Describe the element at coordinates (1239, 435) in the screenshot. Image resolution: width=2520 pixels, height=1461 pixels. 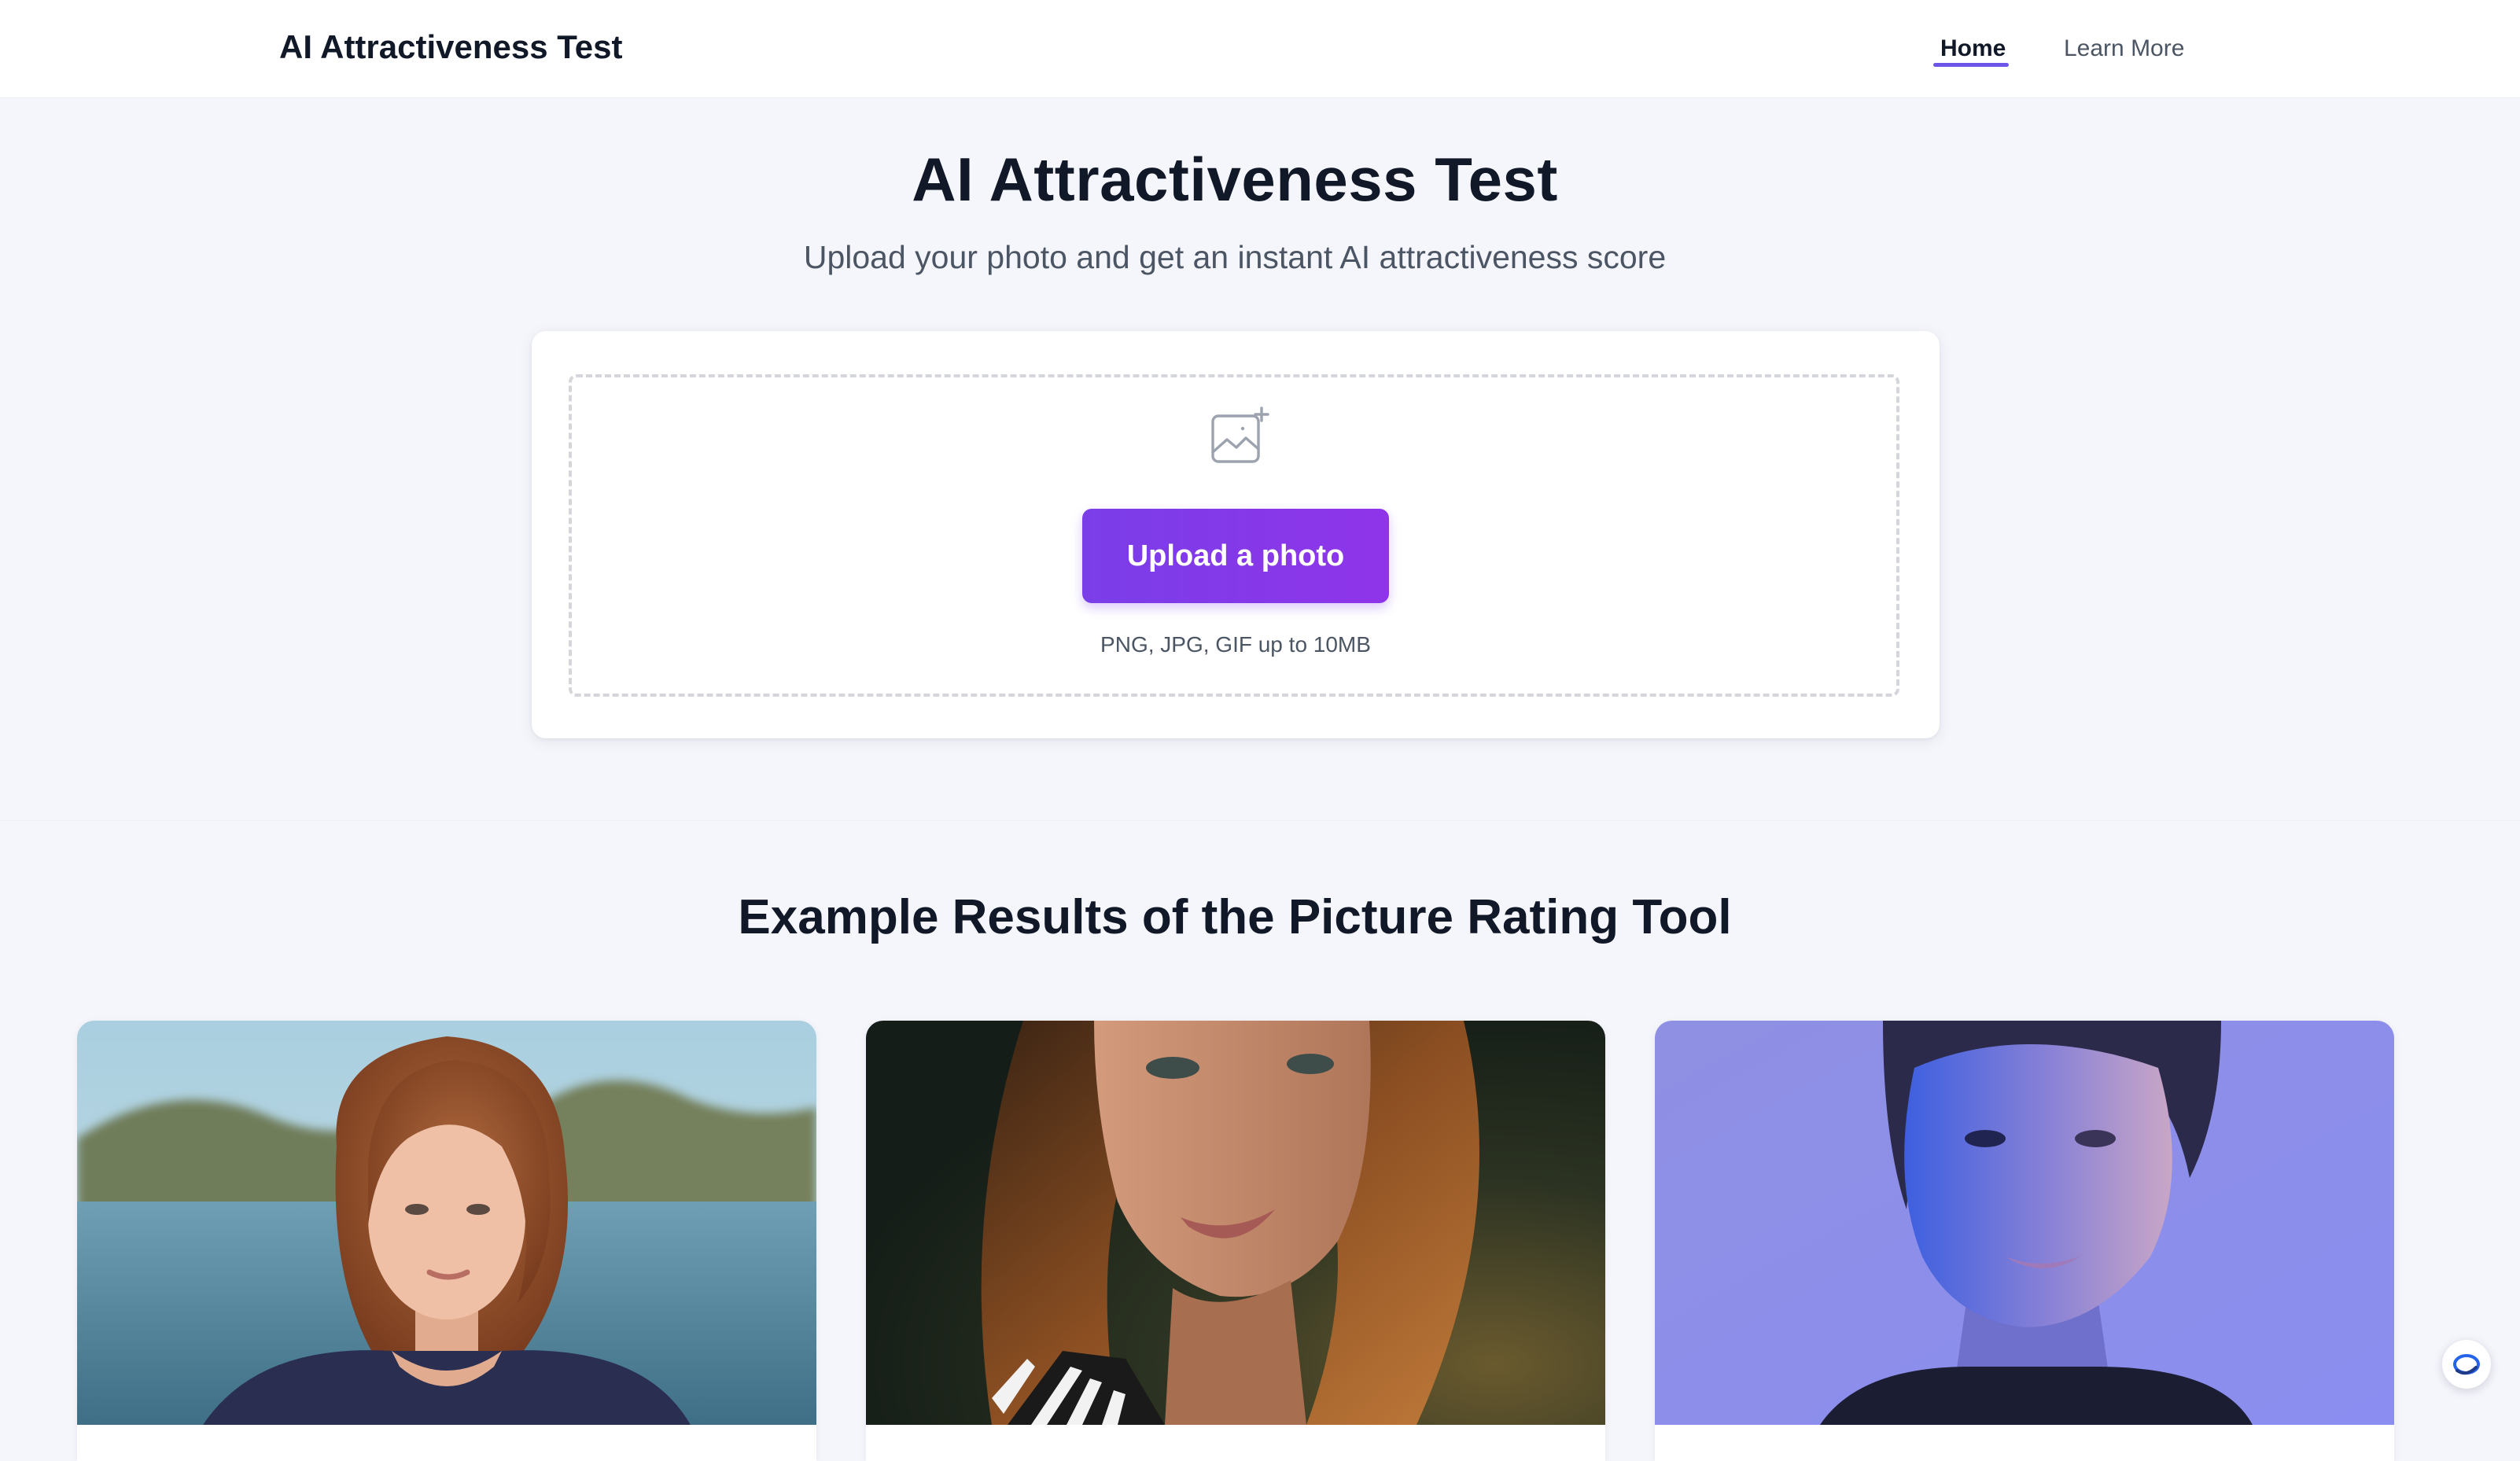
I see `image-plus-icon` at that location.